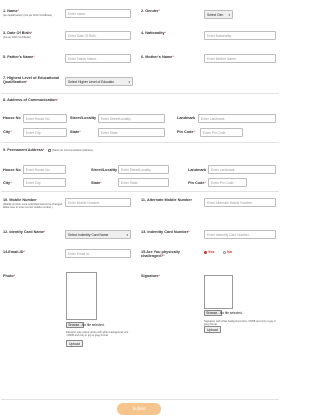  Describe the element at coordinates (30, 100) in the screenshot. I see `comm-address-heading: 8. Address of Communication*` at that location.